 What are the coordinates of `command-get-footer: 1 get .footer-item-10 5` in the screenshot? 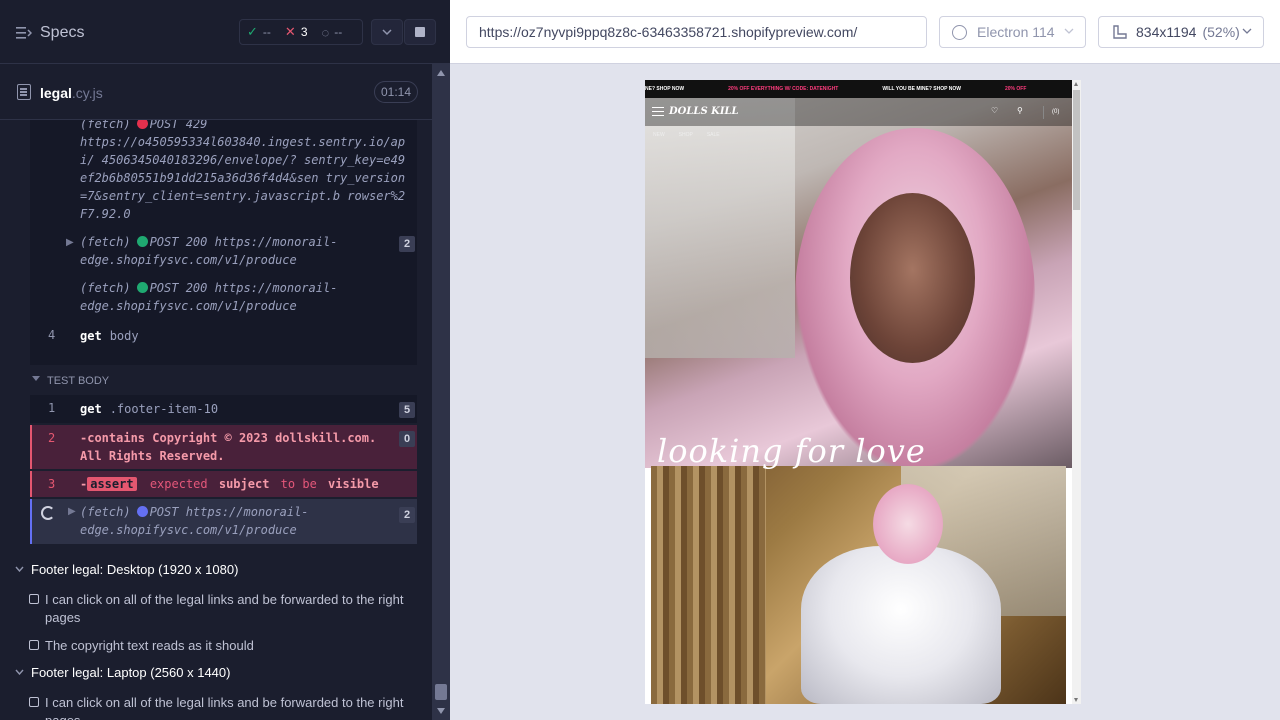 It's located at (223, 409).